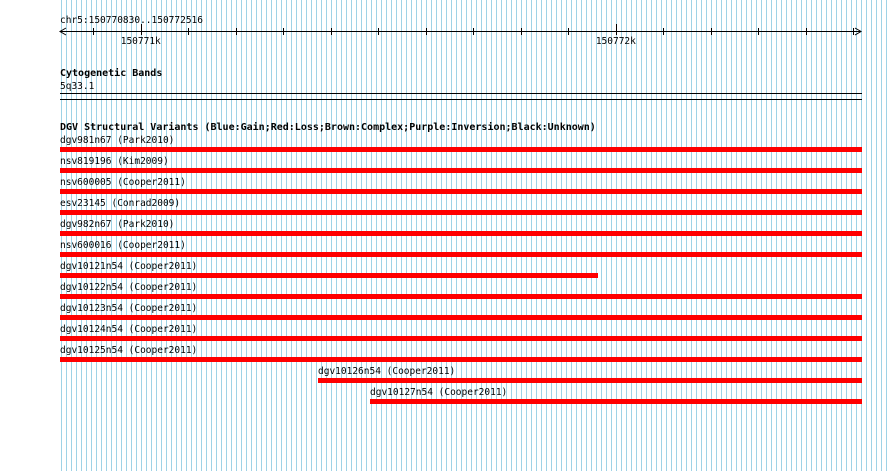 The width and height of the screenshot is (890, 471). What do you see at coordinates (128, 266) in the screenshot?
I see `dgv-feature-label: dgv10121n54 (Cooper2011)` at bounding box center [128, 266].